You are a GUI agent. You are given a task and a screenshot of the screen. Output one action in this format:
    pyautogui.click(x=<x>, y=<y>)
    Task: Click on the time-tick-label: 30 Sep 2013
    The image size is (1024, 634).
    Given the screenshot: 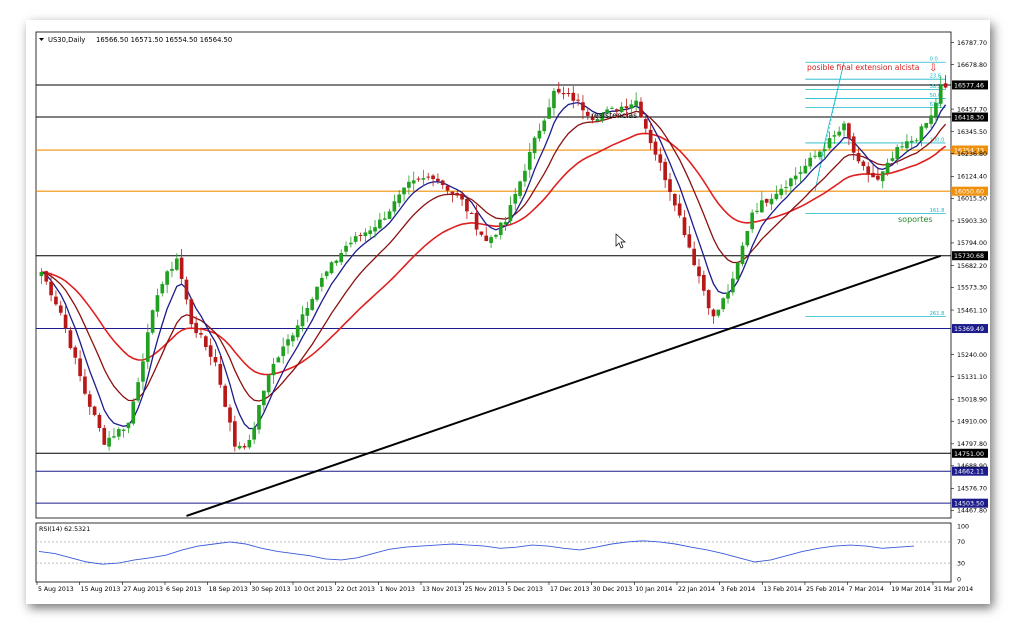 What is the action you would take?
    pyautogui.click(x=270, y=589)
    